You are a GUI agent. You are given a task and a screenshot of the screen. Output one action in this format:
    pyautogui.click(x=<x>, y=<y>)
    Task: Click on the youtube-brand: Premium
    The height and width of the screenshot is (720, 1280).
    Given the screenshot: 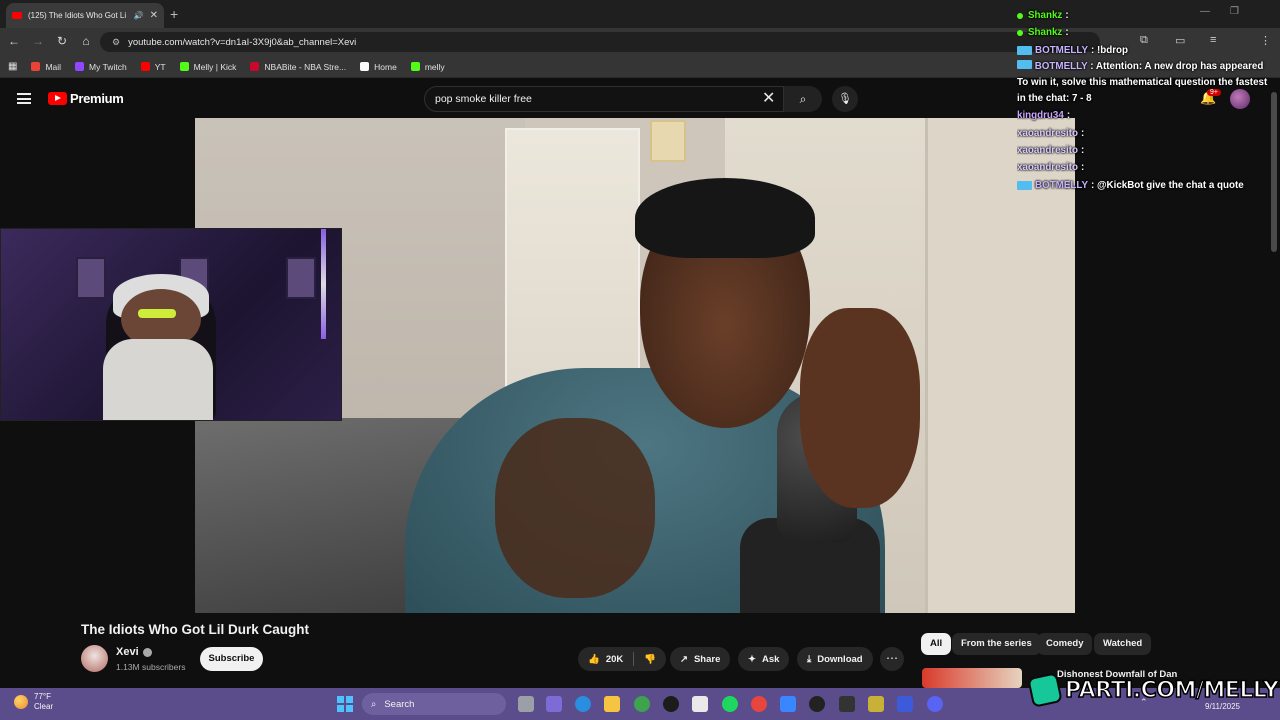 What is the action you would take?
    pyautogui.click(x=97, y=98)
    